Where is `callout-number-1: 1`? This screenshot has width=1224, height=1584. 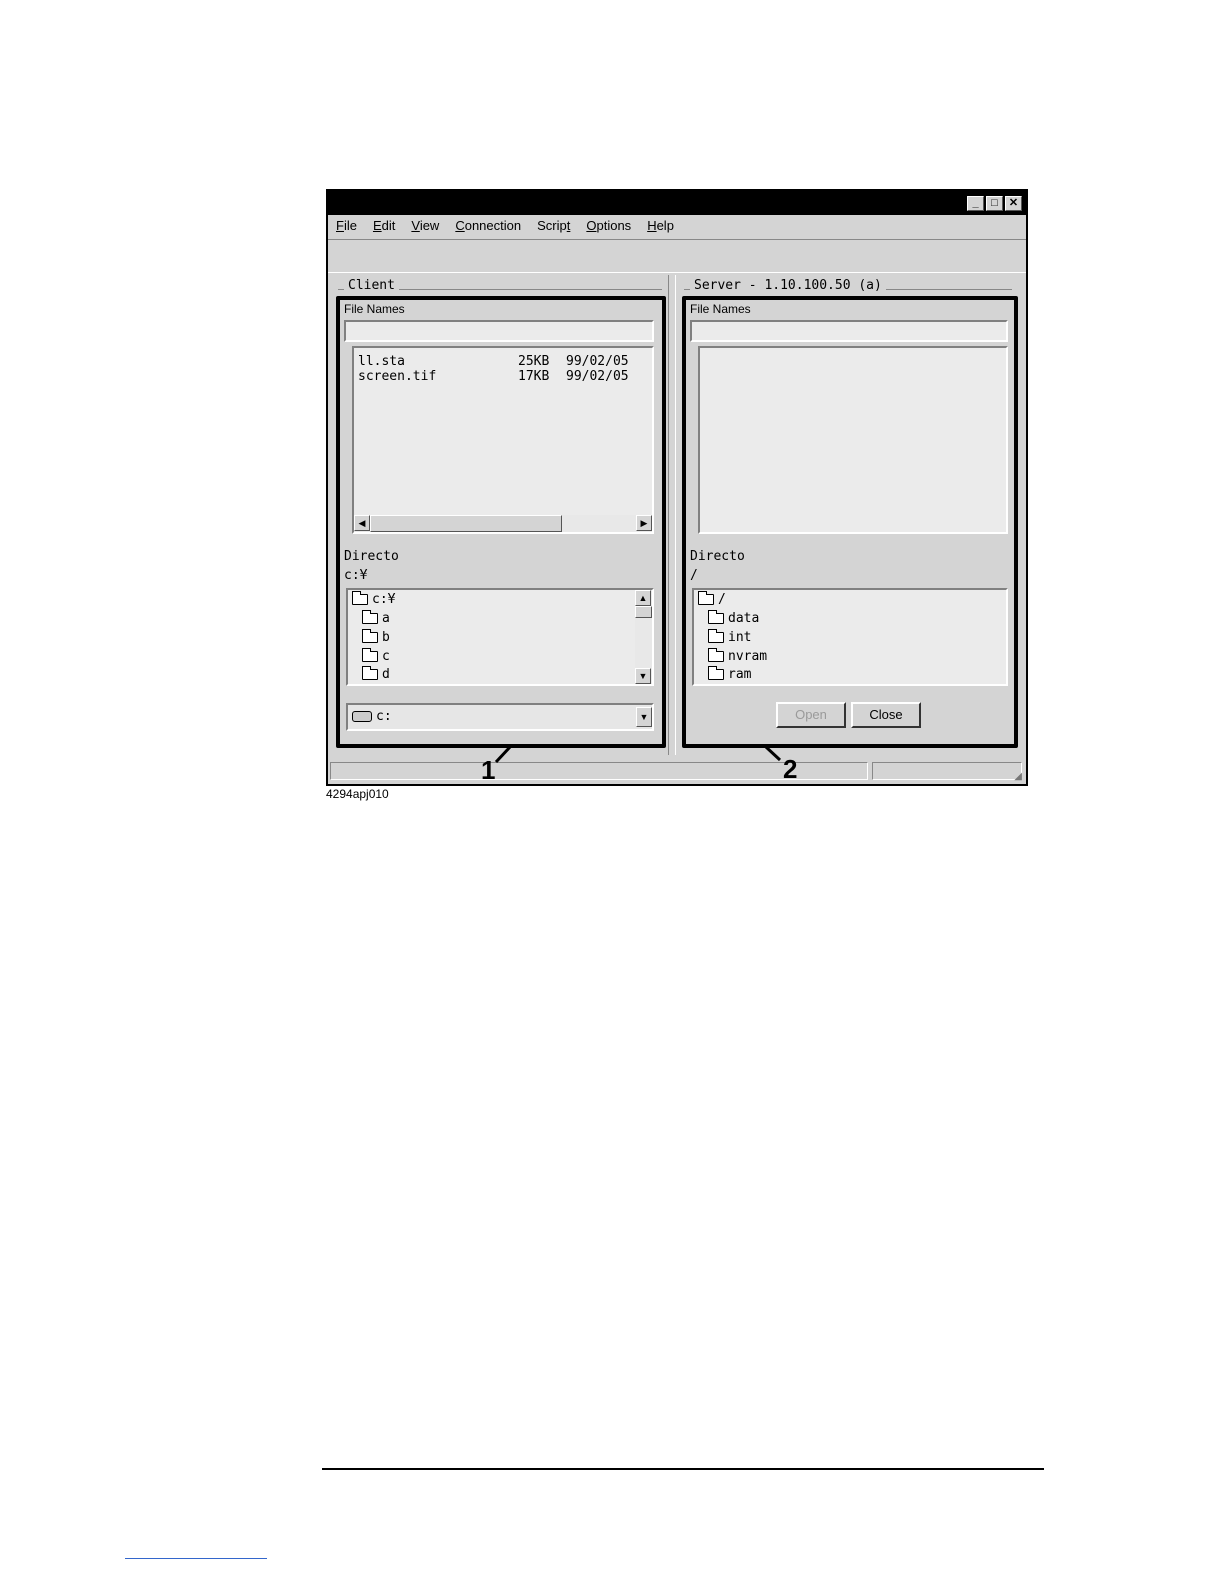
callout-number-1: 1 is located at coordinates (488, 770).